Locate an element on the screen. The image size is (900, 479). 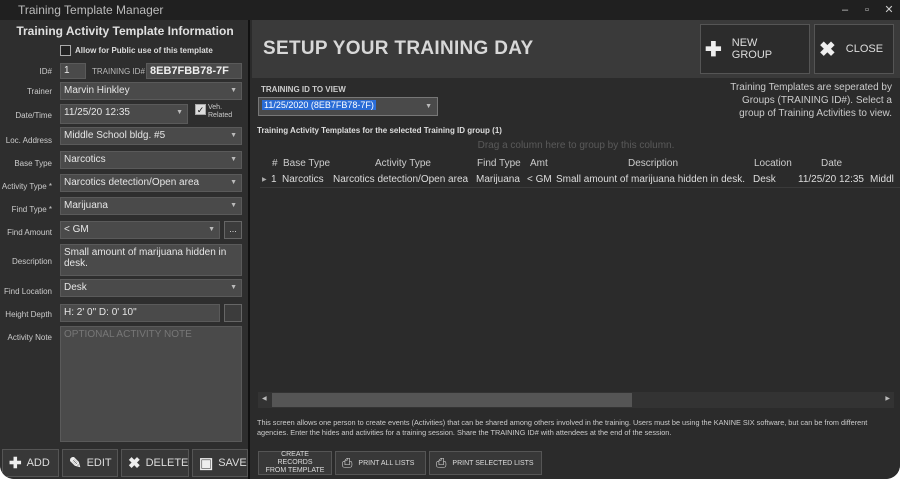
training-id-view-select: 11/25/2020 (8EB7FB78-7F) ▼ is located at coordinates (348, 106).